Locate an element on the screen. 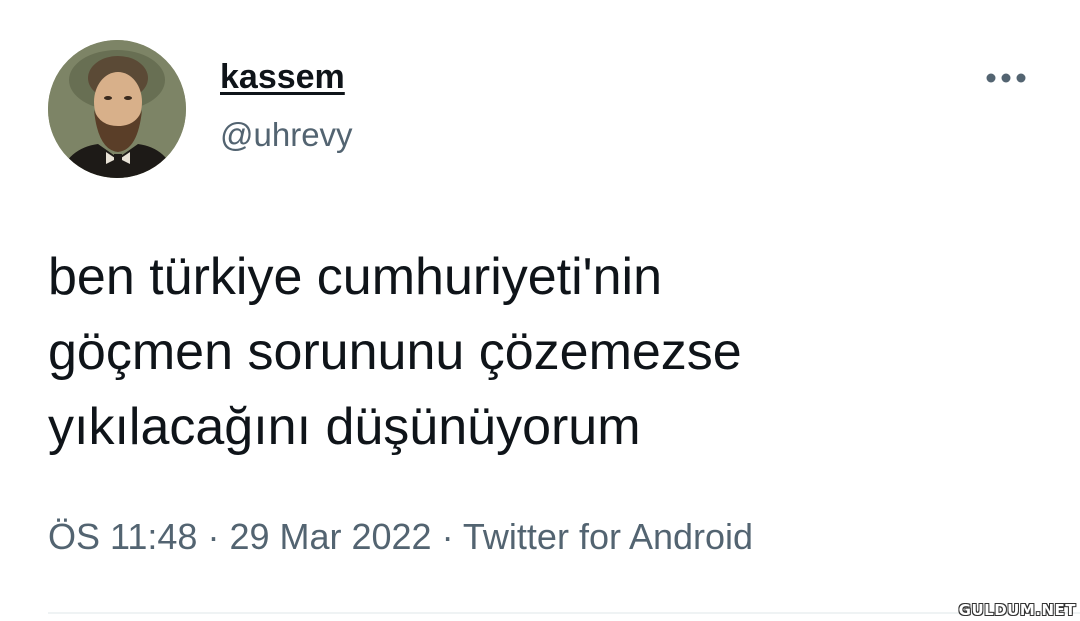  tweet-time: ÖS 11:48 is located at coordinates (122, 536).